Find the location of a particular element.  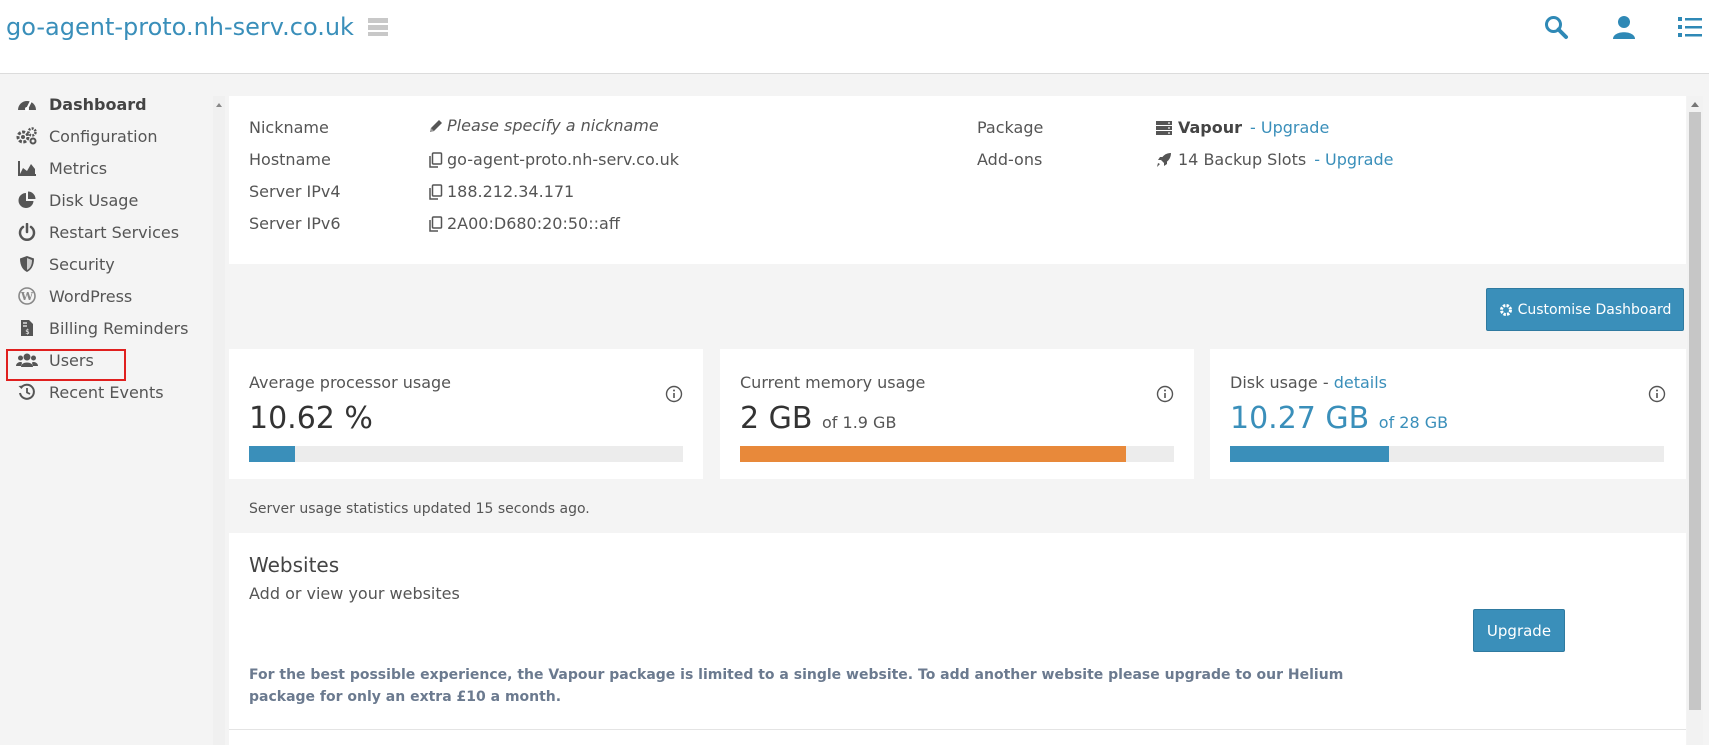

ipv6-text: 2A00:D680:20:50::aff is located at coordinates (533, 223).